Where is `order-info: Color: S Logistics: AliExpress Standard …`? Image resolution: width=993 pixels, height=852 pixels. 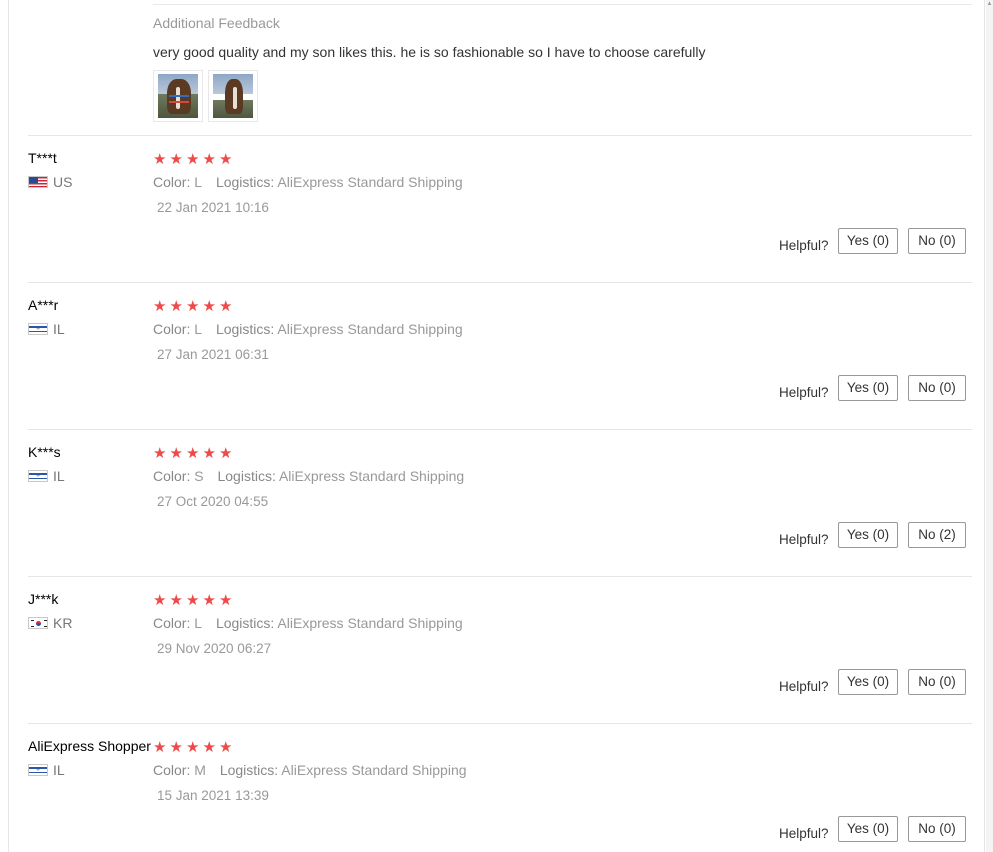 order-info: Color: S Logistics: AliExpress Standard … is located at coordinates (313, 476).